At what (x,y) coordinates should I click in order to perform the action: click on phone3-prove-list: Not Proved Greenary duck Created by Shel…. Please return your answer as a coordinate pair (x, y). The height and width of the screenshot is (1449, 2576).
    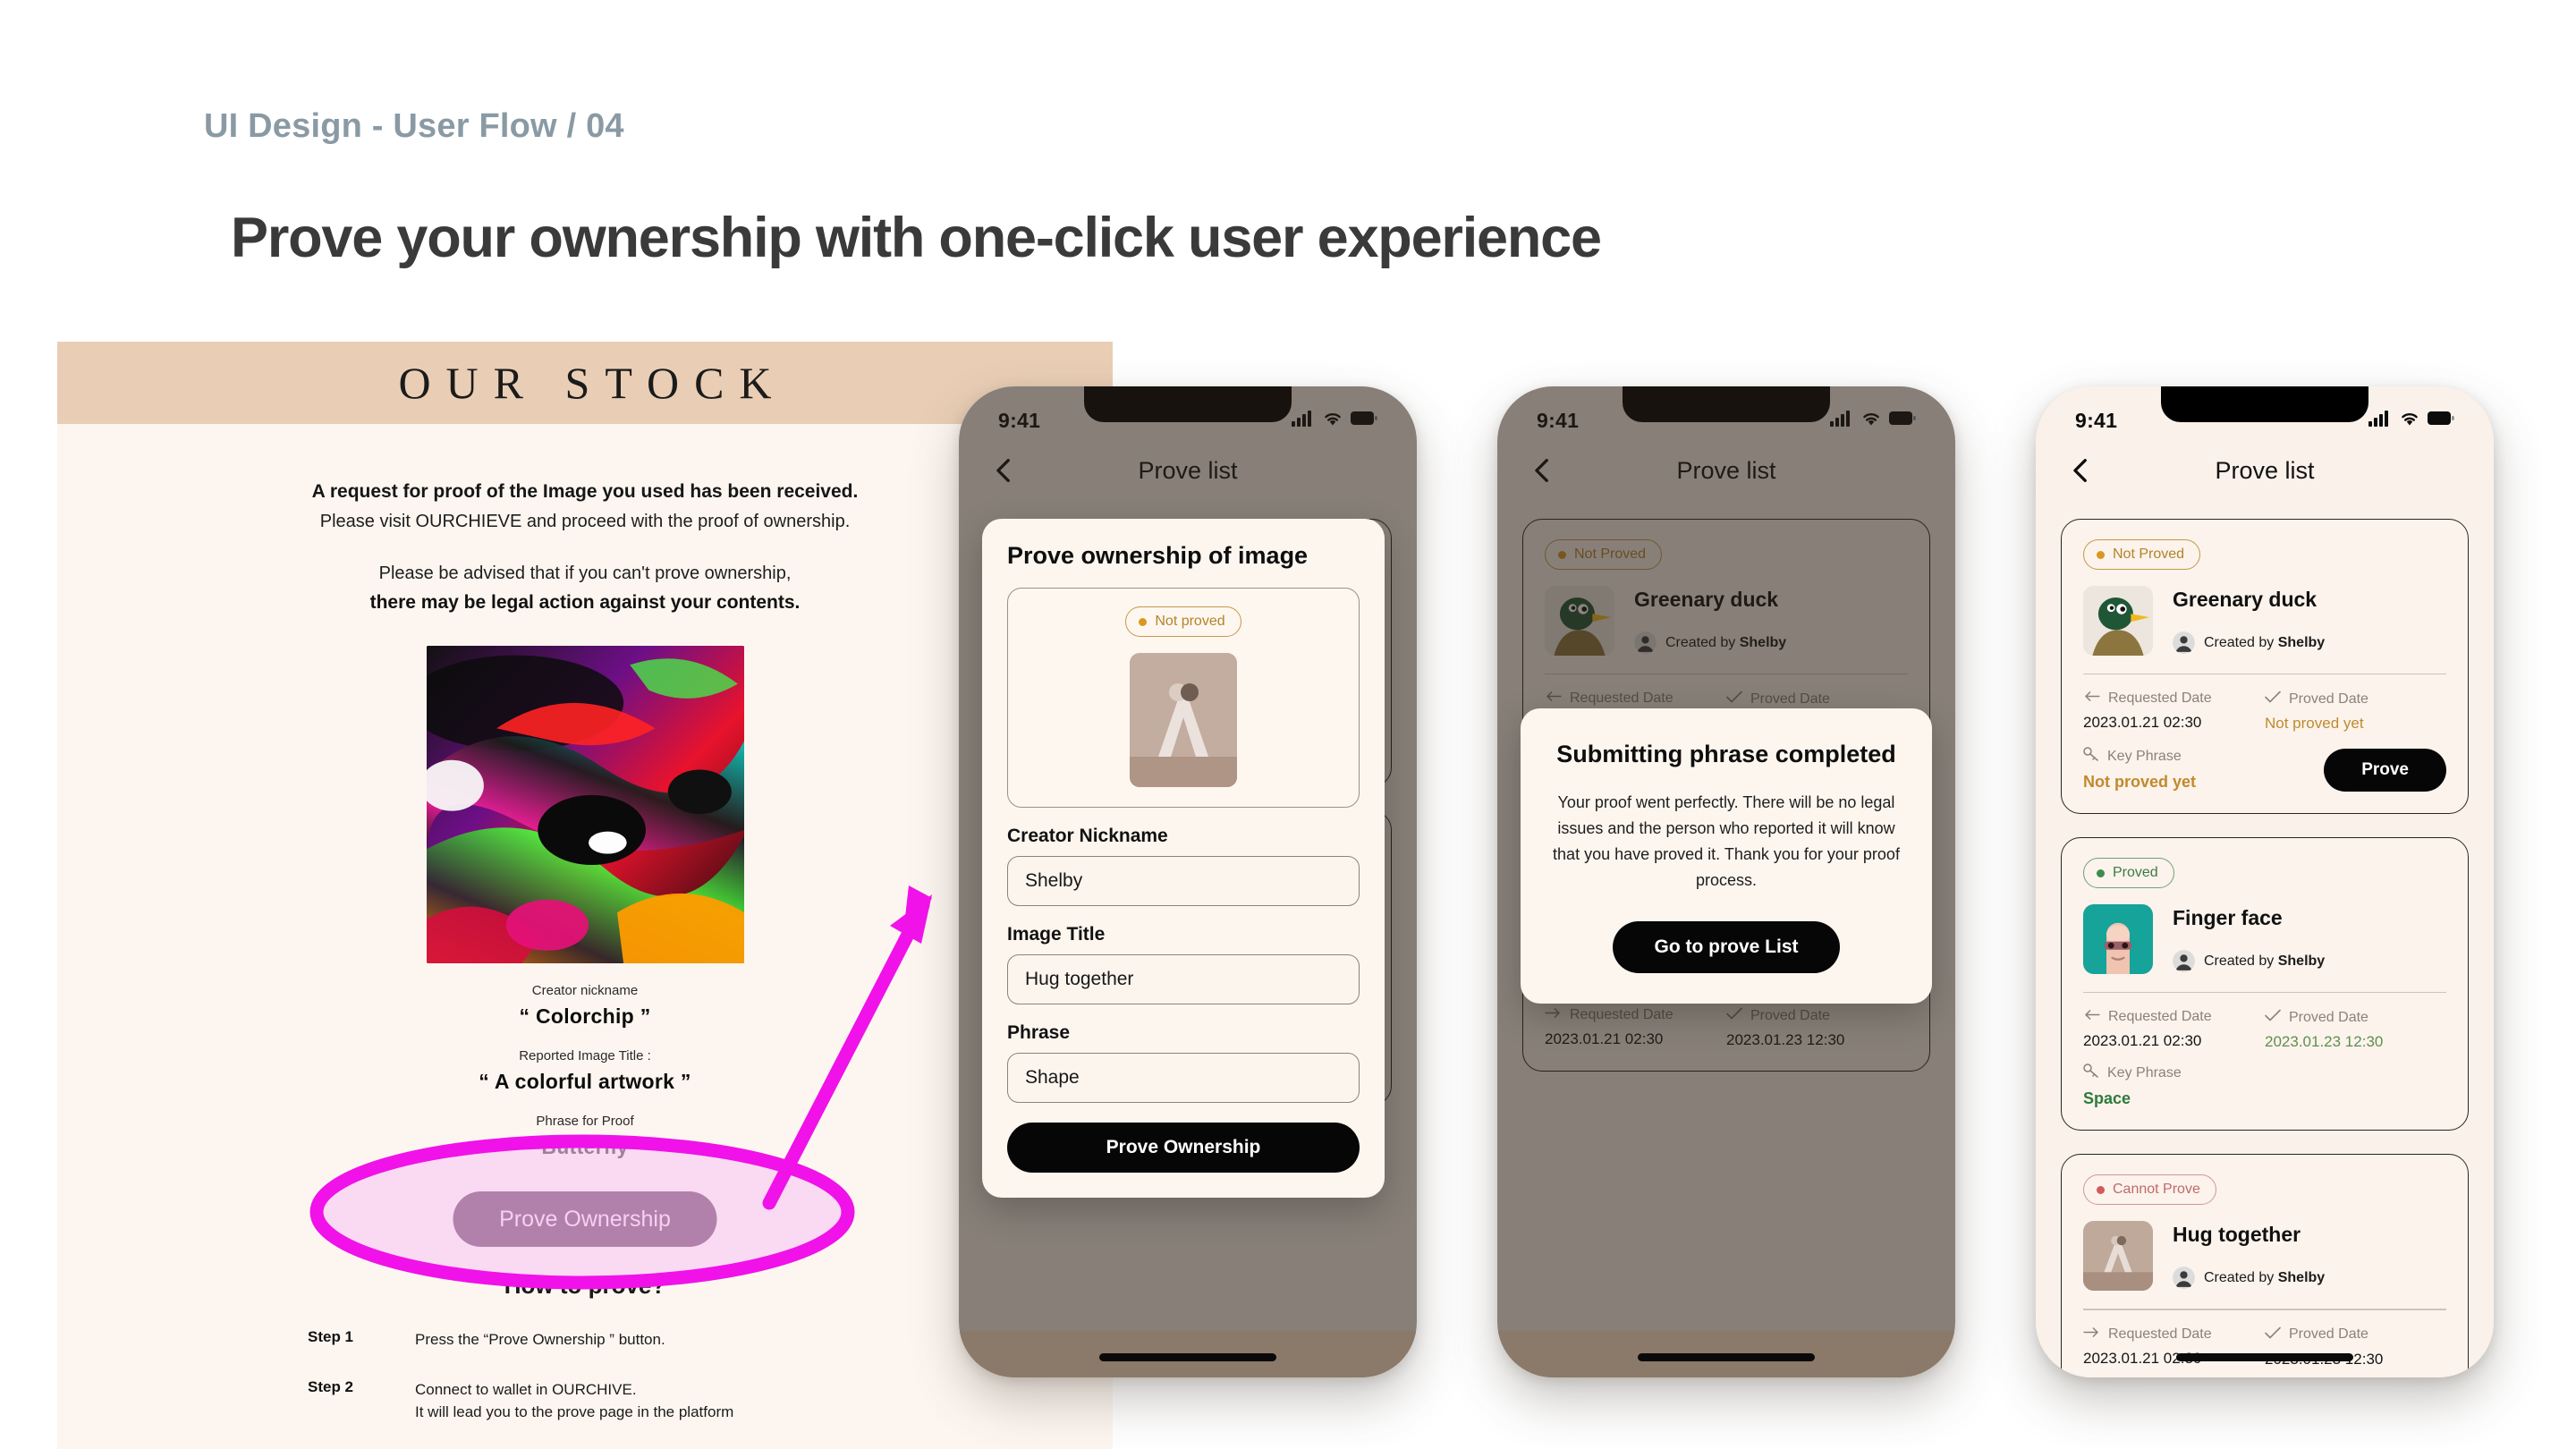
    Looking at the image, I should click on (2265, 938).